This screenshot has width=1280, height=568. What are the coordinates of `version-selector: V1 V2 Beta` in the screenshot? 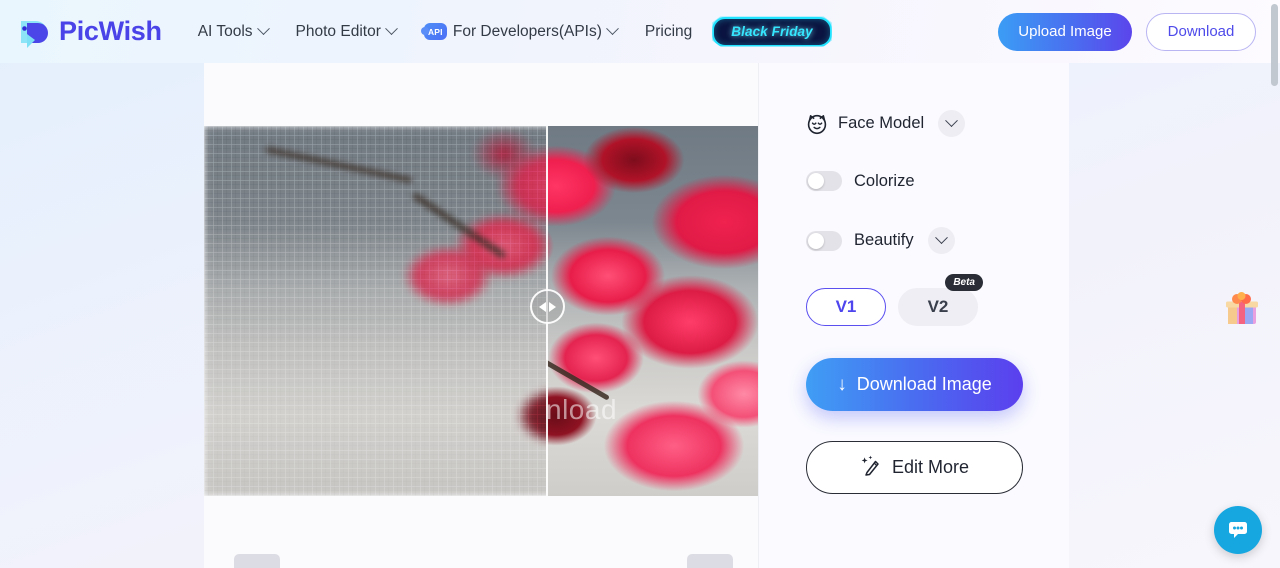 It's located at (937, 300).